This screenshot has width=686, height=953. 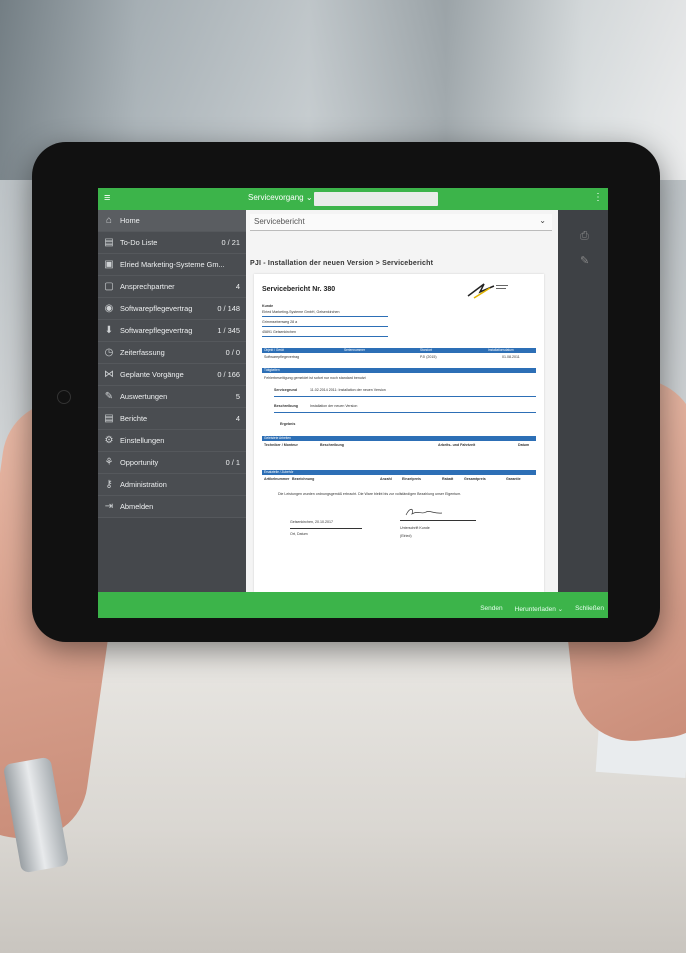 I want to click on sidebar-item-reports: ▤ Berichte 4, so click(x=172, y=419).